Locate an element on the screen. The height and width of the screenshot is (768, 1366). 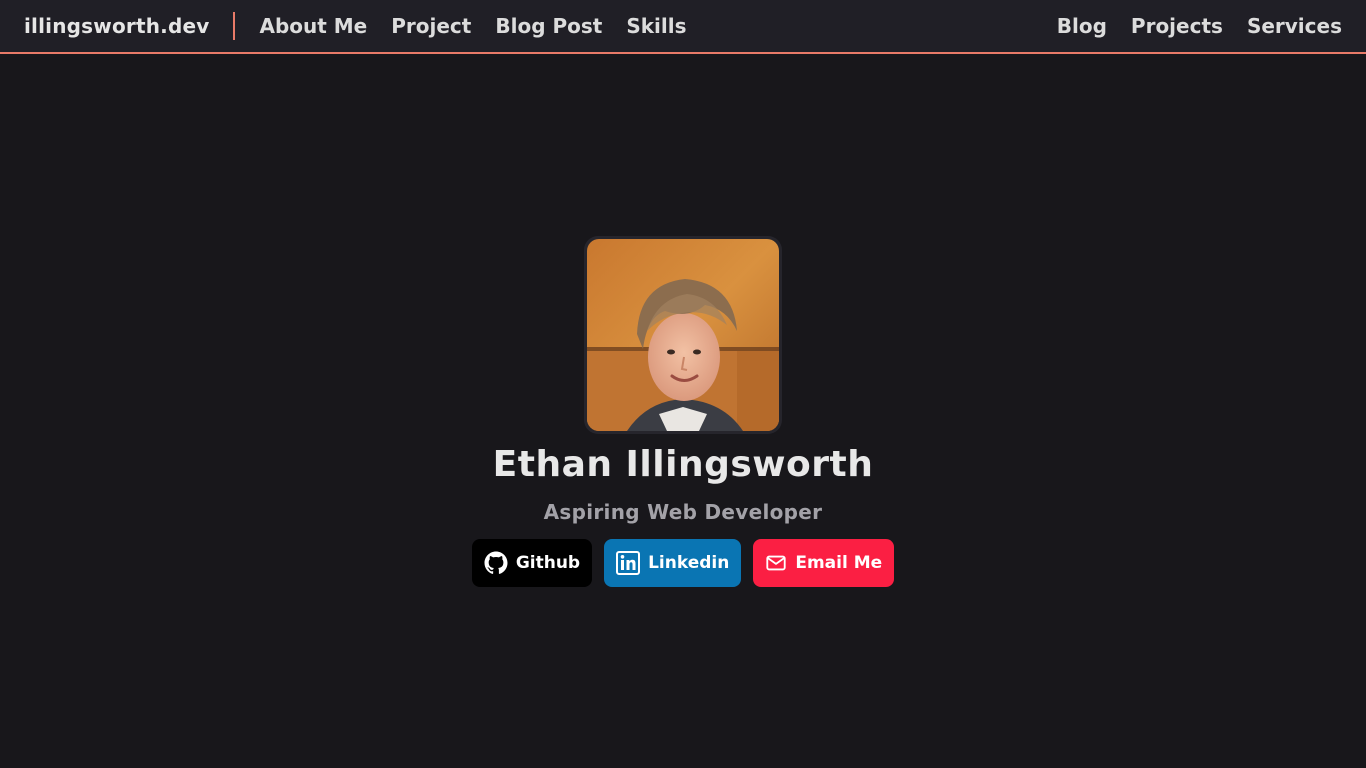
social-buttons: Github Linkedin Email Me is located at coordinates (683, 563).